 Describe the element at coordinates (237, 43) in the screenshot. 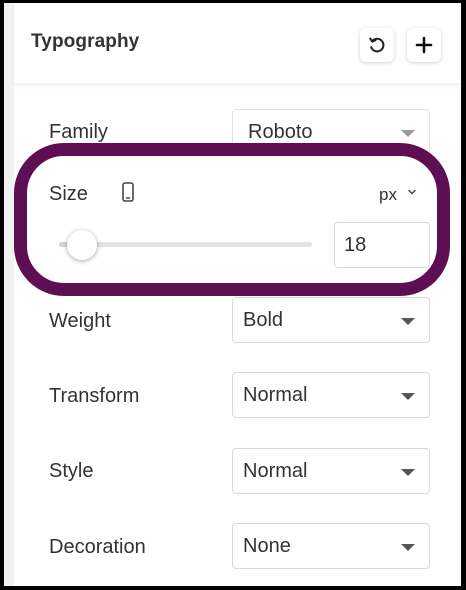

I see `panel-header: Typography` at that location.